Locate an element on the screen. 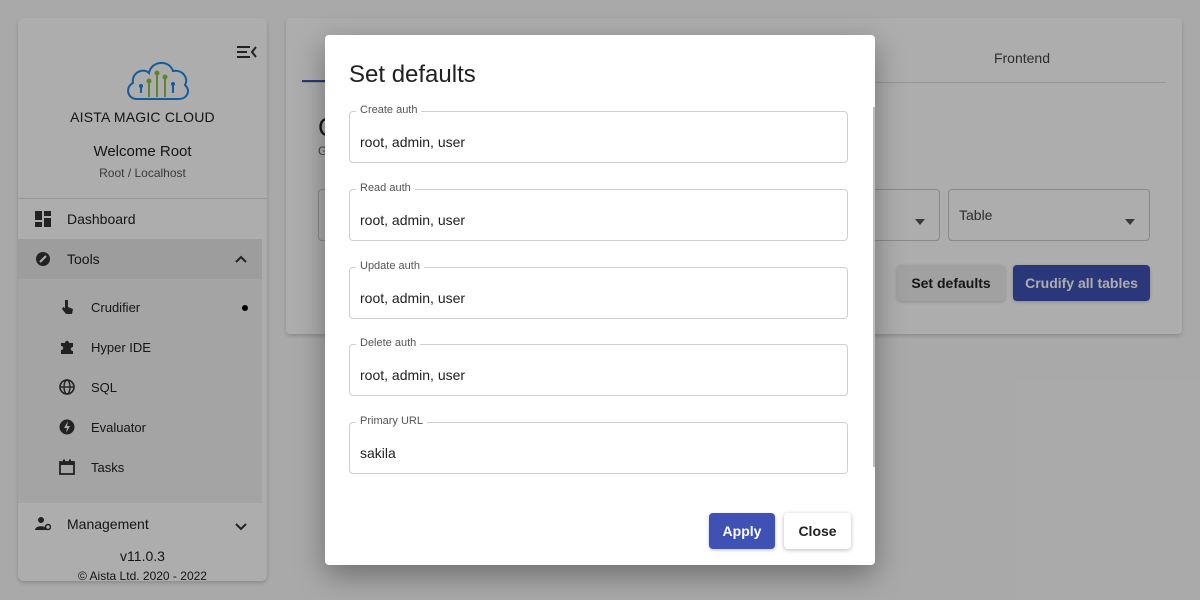 Image resolution: width=1200 pixels, height=600 pixels. create-auth-field: Create auth root, admin, user is located at coordinates (598, 133).